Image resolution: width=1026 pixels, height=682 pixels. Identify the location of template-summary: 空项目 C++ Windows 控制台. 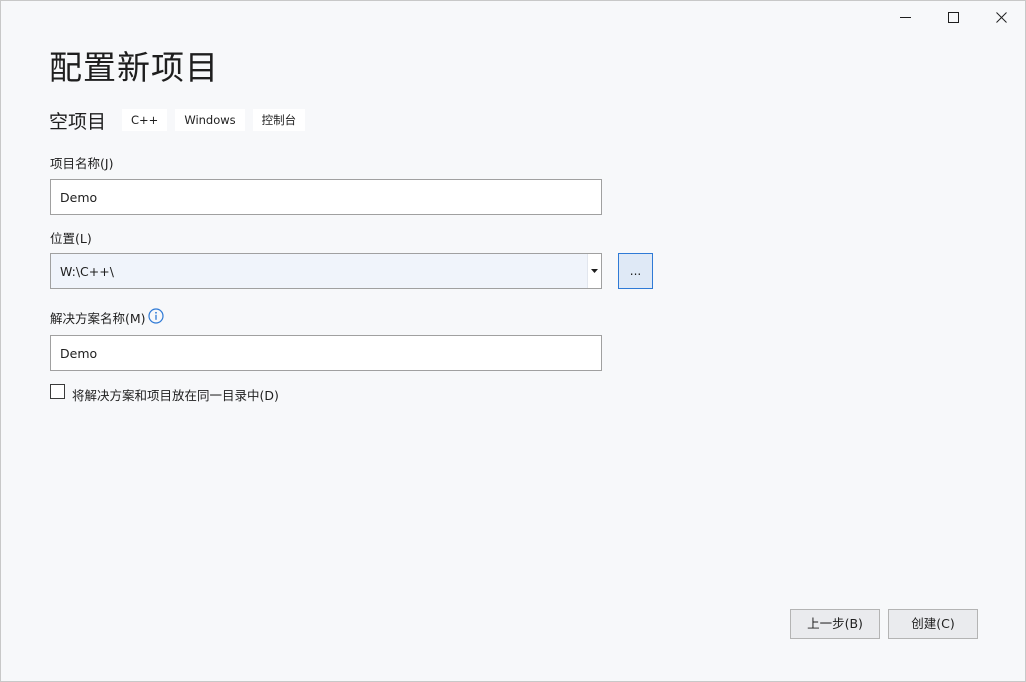
(181, 120).